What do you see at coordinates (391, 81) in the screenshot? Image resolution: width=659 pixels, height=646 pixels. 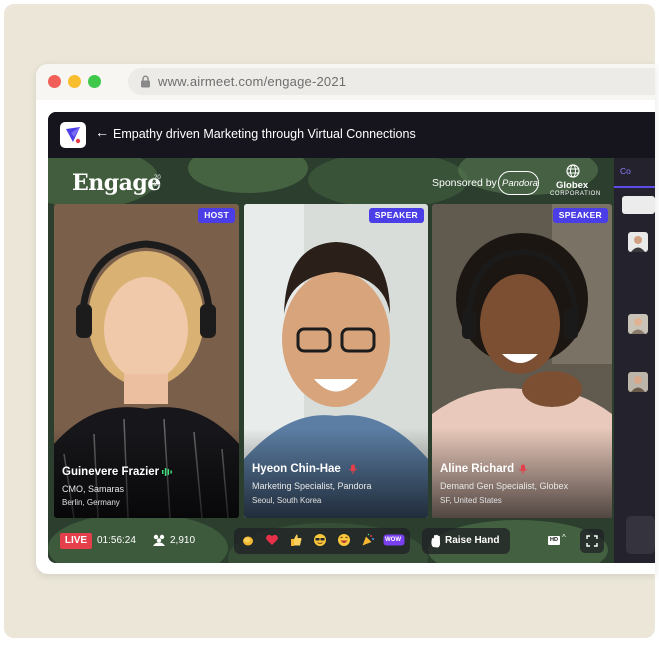 I see `address-bar: www.airmeet.com/engage-2021` at bounding box center [391, 81].